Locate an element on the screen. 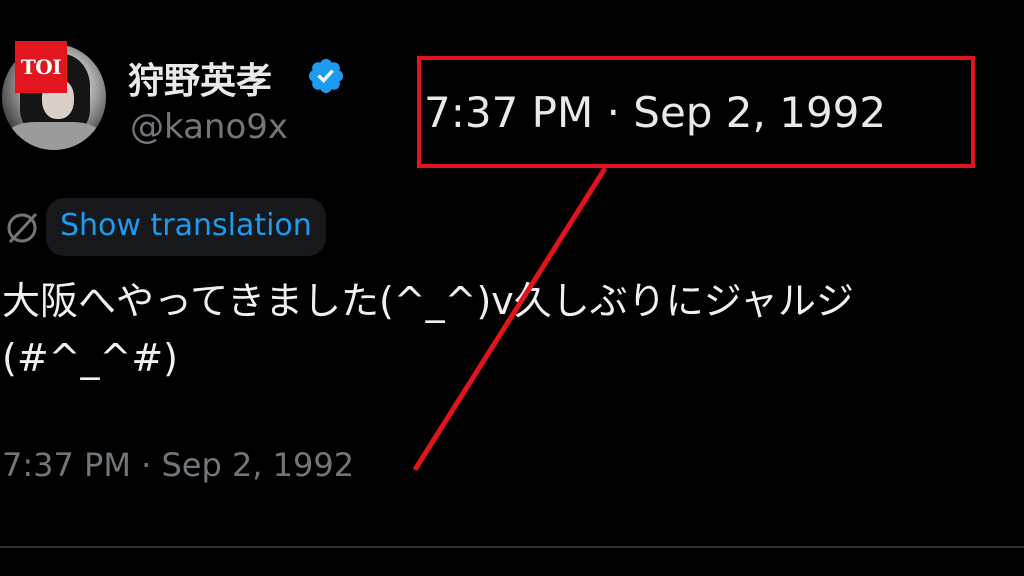  tweet-timestamp: 7:37 PM · Sep 2, 1992 is located at coordinates (178, 465).